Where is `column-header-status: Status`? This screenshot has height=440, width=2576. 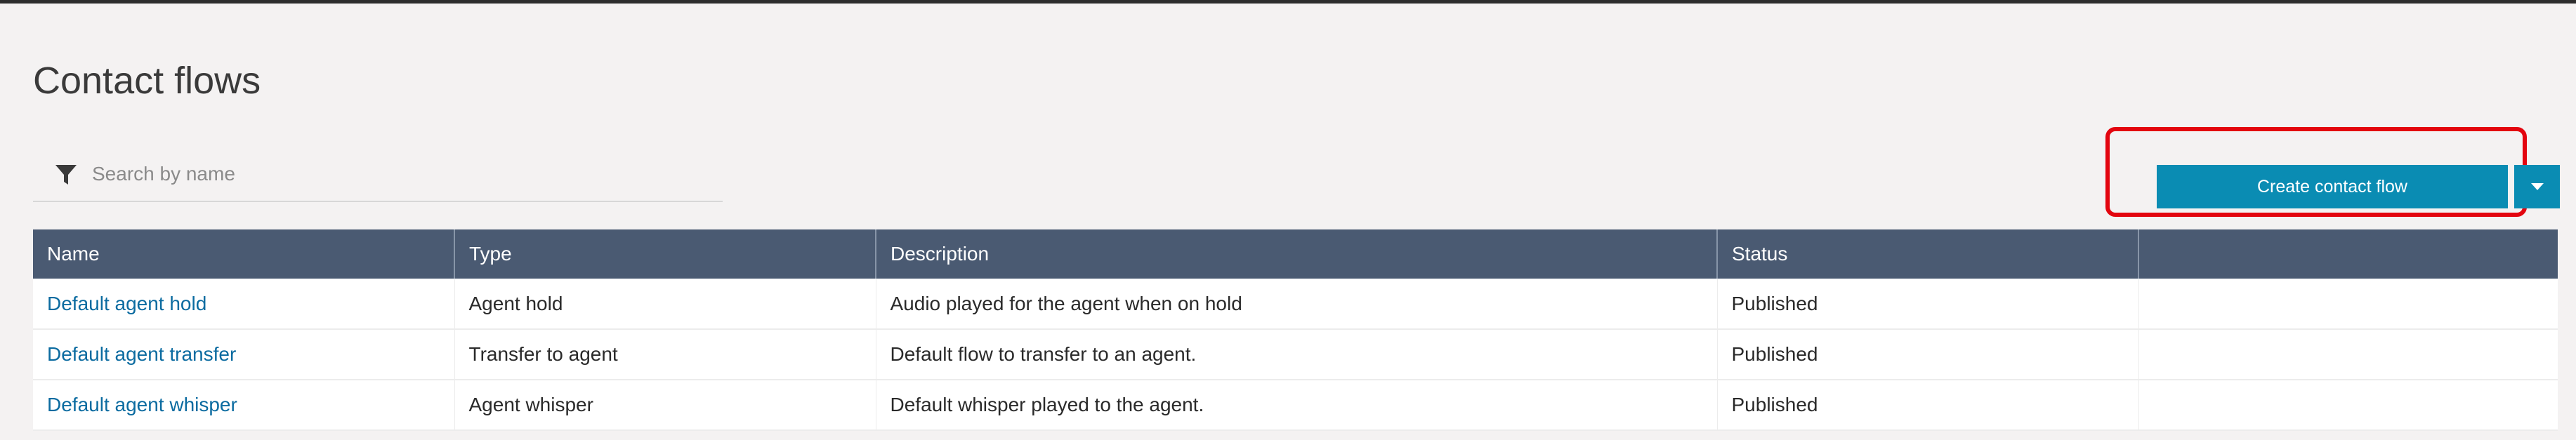 column-header-status: Status is located at coordinates (1928, 254).